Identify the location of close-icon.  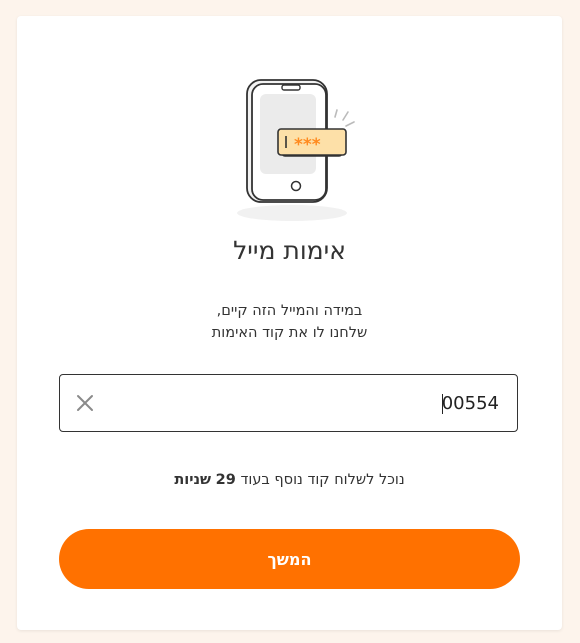
(85, 403).